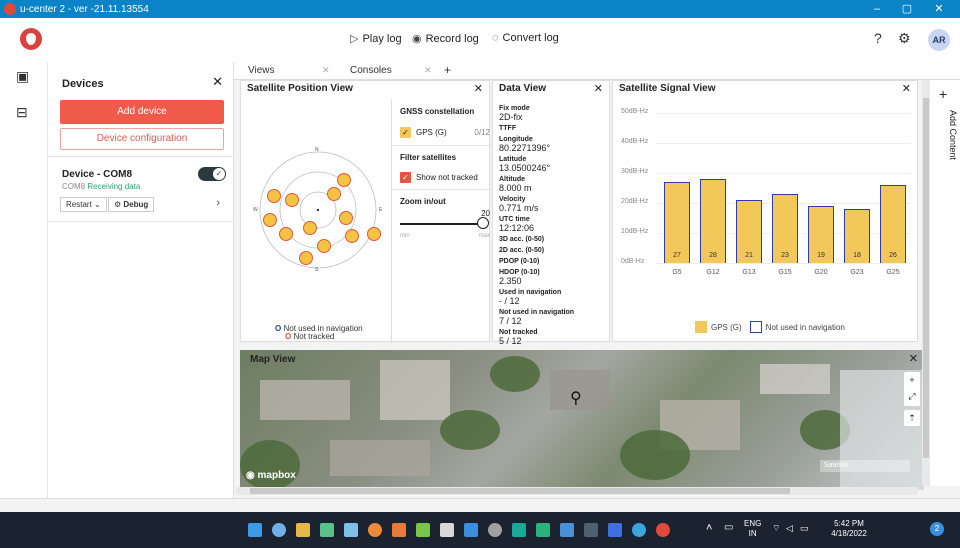 The height and width of the screenshot is (548, 960). What do you see at coordinates (512, 199) in the screenshot?
I see `data-field-label: Velocity` at bounding box center [512, 199].